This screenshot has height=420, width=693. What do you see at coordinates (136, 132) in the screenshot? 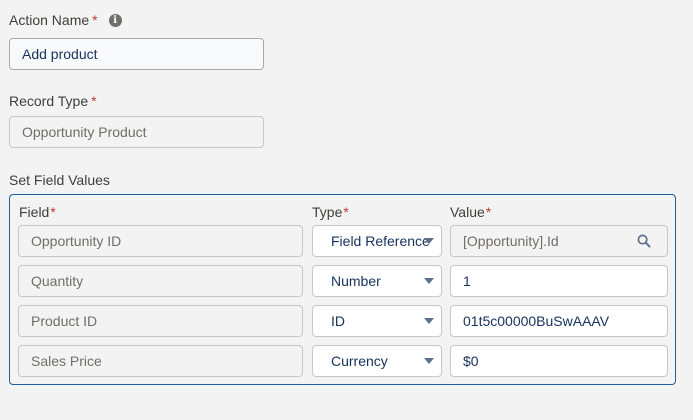
I see `record-type-field: Opportunity Product` at bounding box center [136, 132].